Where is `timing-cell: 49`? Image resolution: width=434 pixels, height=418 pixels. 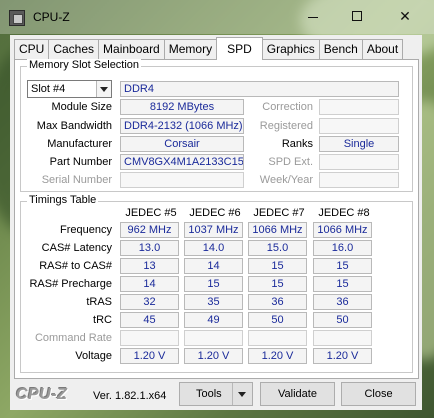
timing-cell: 49 is located at coordinates (213, 320).